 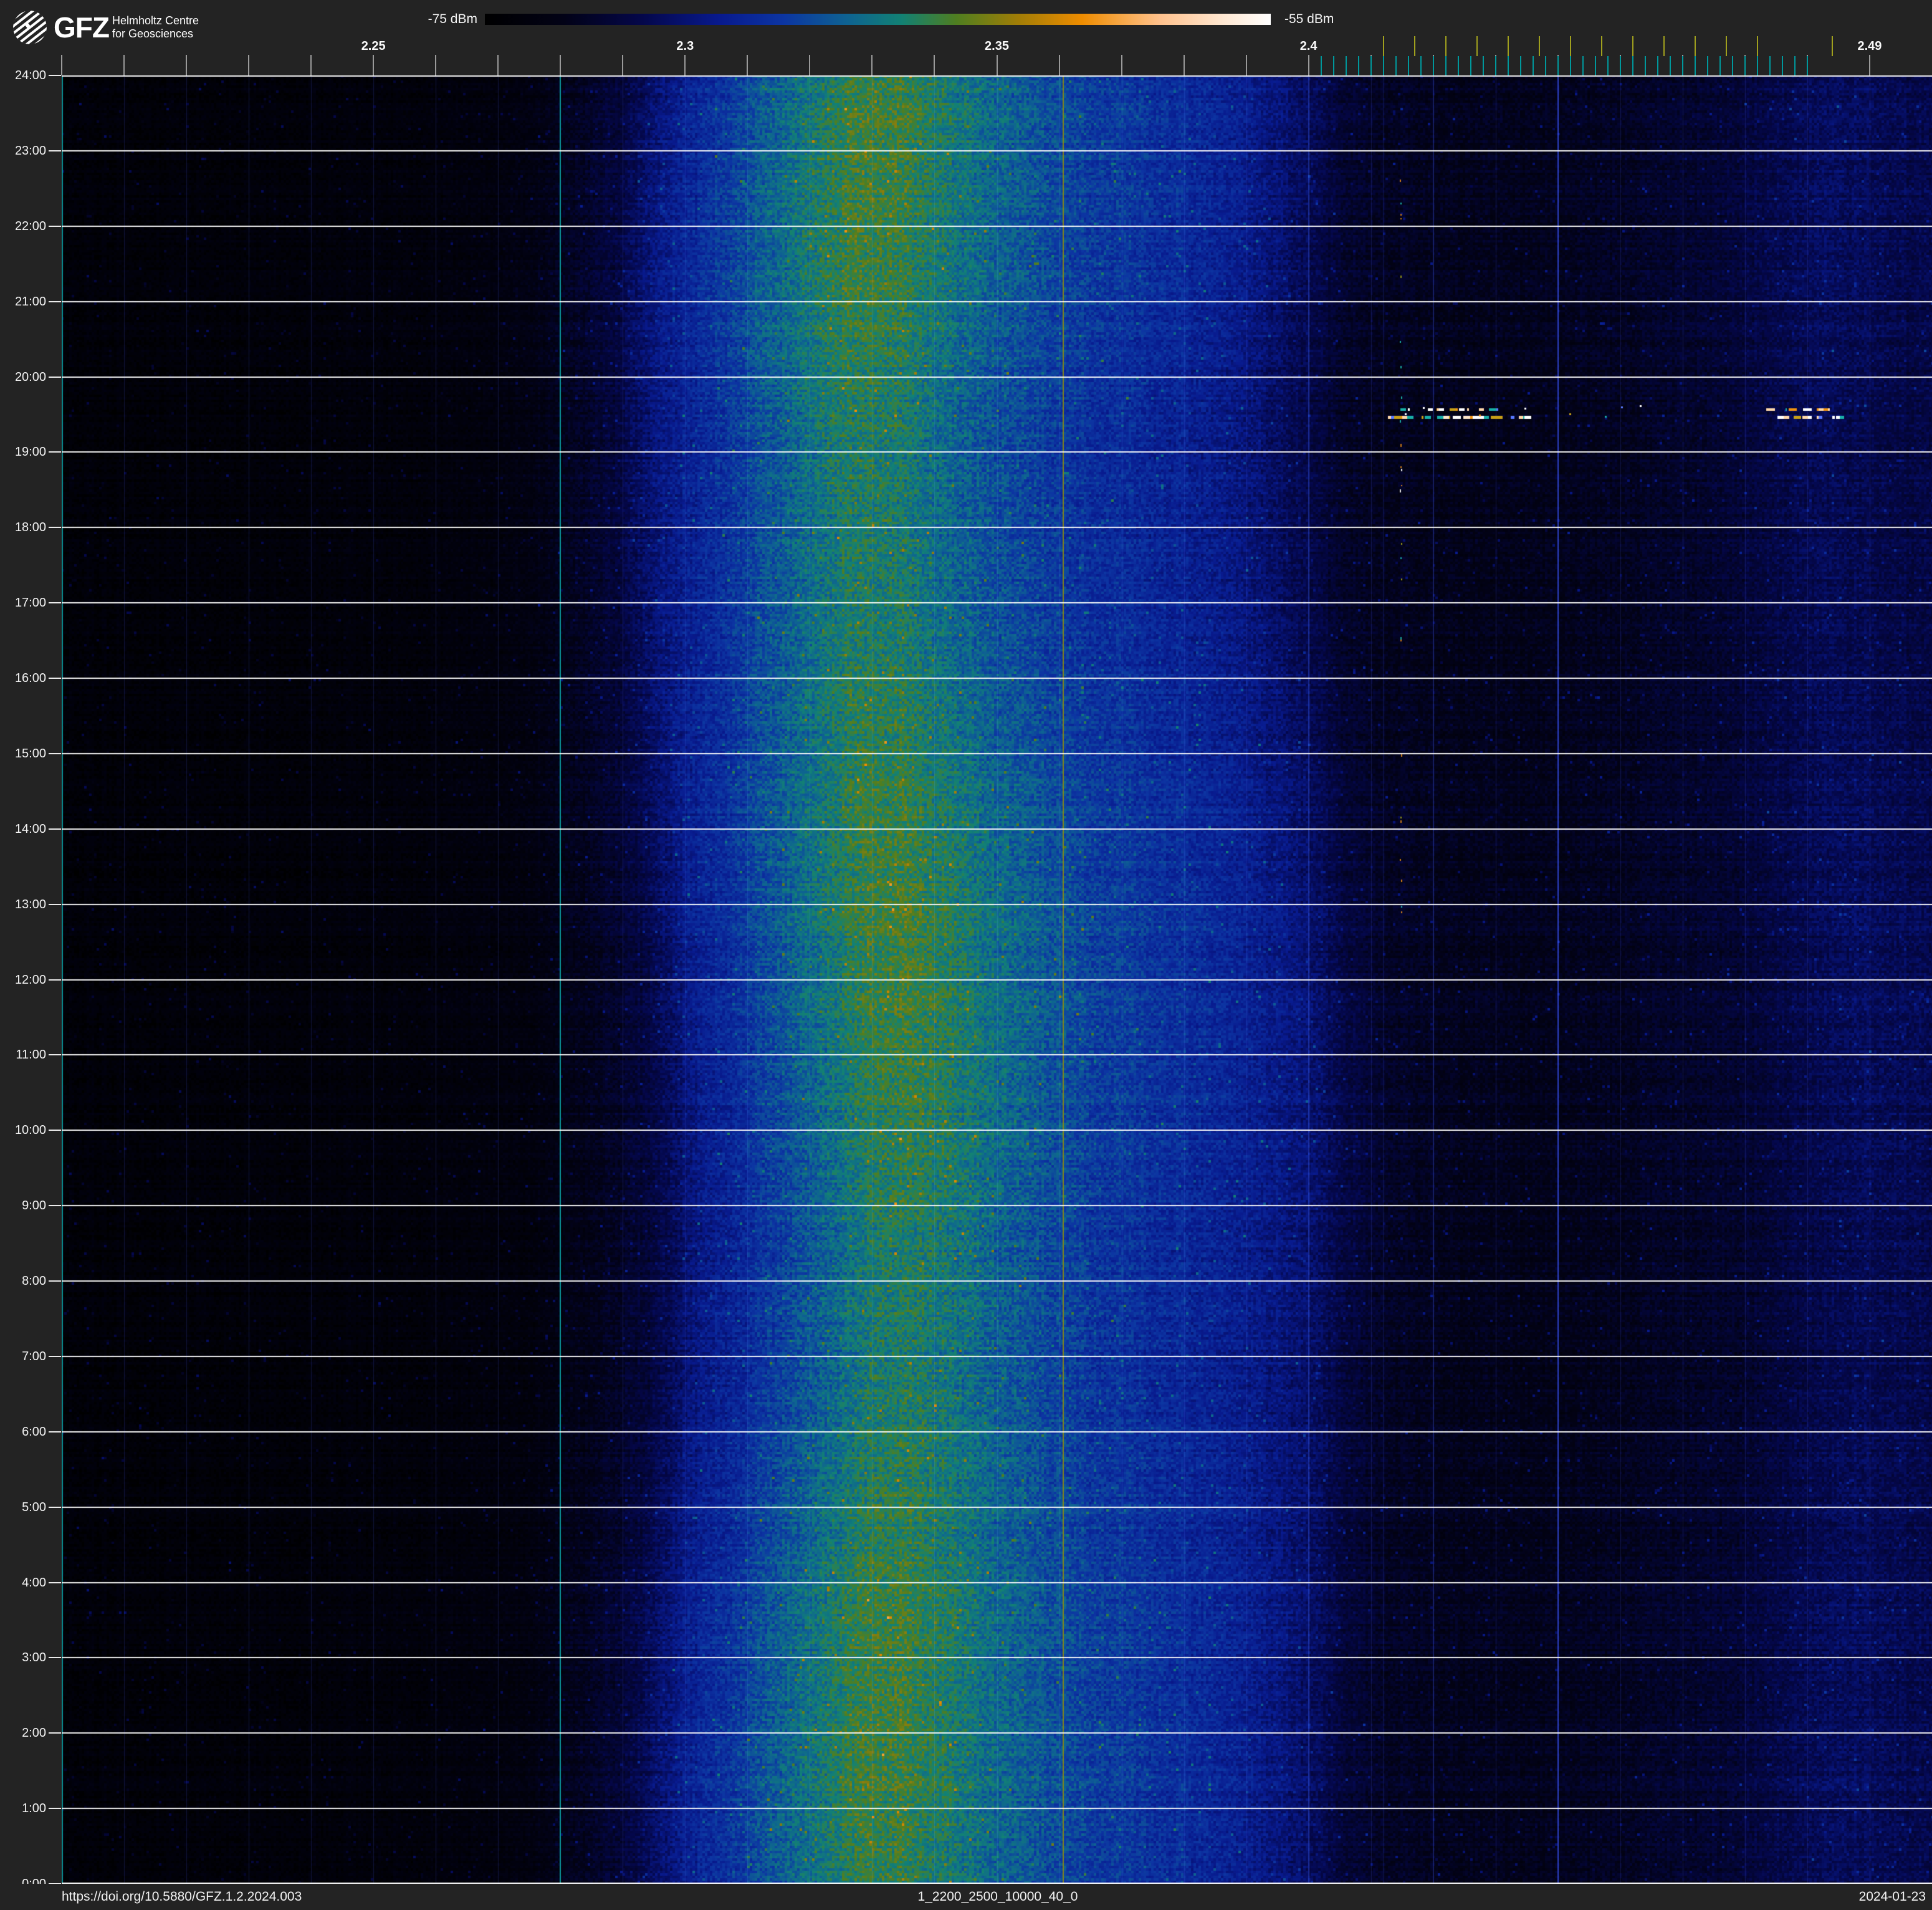 What do you see at coordinates (30, 904) in the screenshot?
I see `time-axis-label: 13:00` at bounding box center [30, 904].